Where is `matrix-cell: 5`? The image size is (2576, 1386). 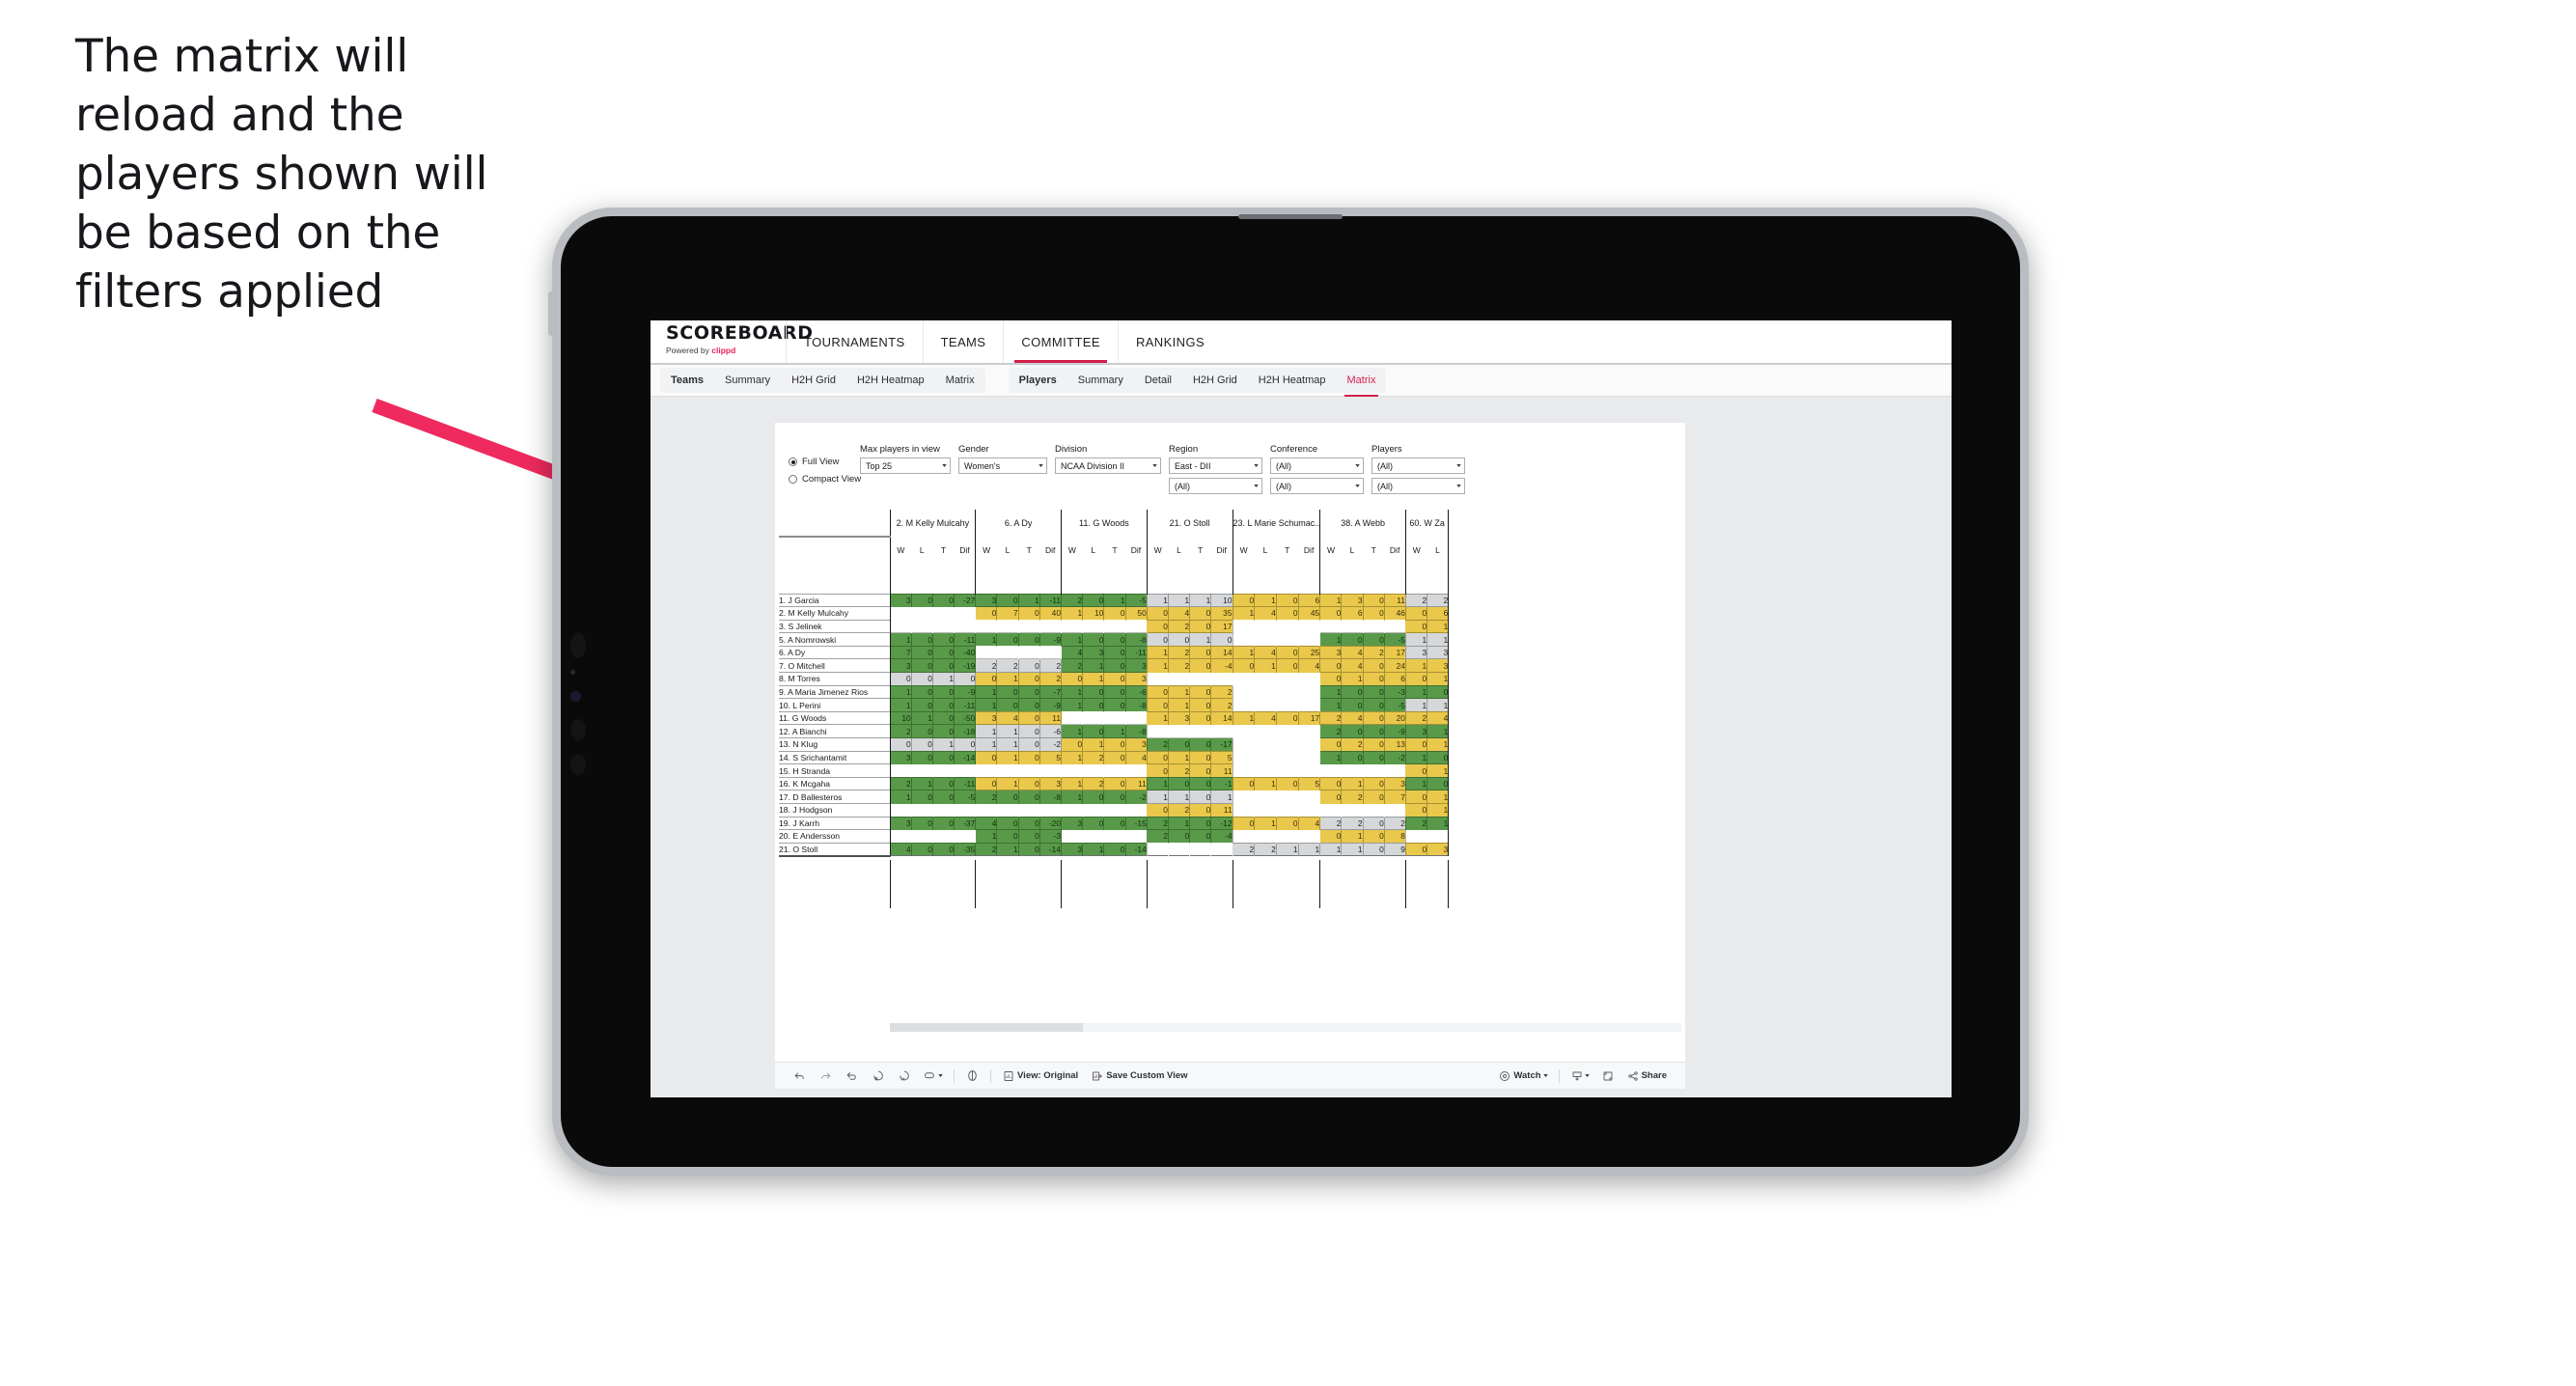 matrix-cell: 5 is located at coordinates (1309, 783).